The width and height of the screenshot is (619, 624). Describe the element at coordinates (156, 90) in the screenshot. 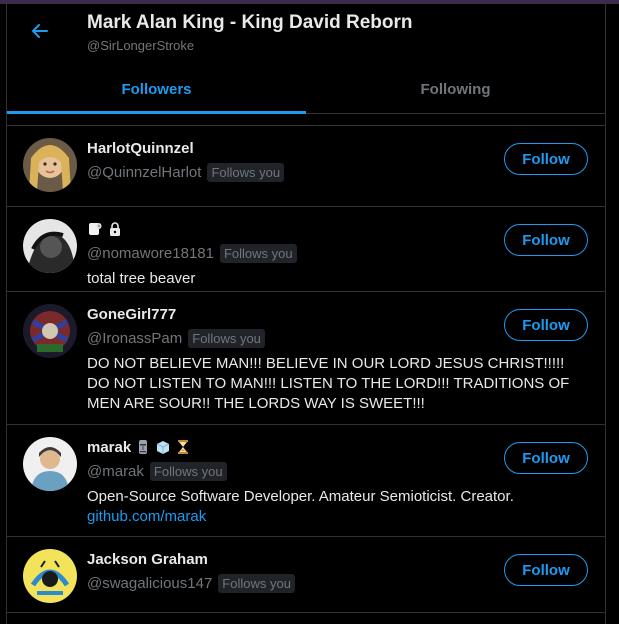

I see `tab-followers: Followers` at that location.